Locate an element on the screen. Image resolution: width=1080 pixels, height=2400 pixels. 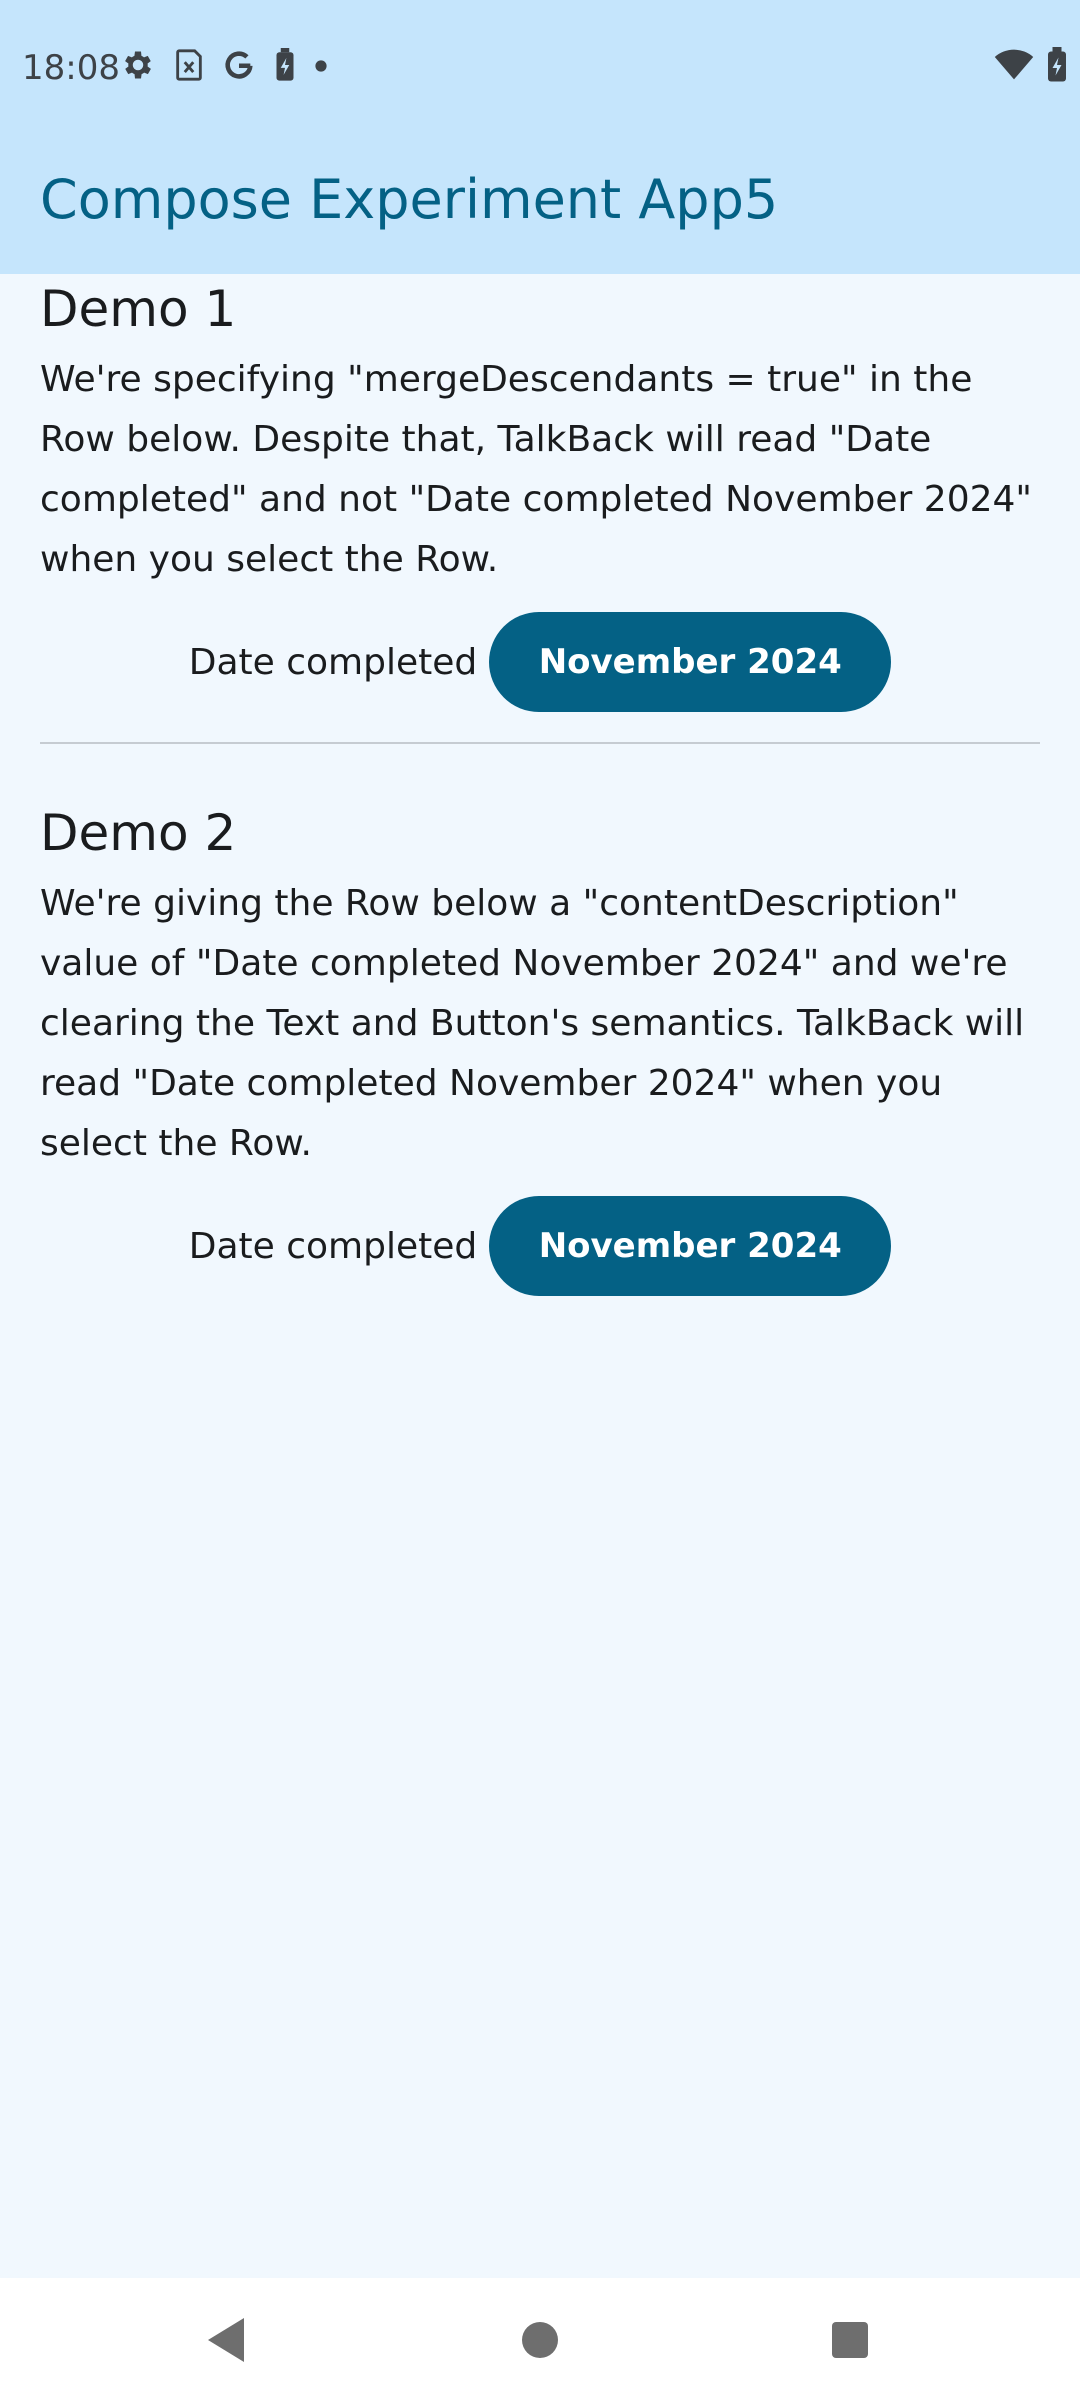
battery-charging-icon is located at coordinates (1057, 67).